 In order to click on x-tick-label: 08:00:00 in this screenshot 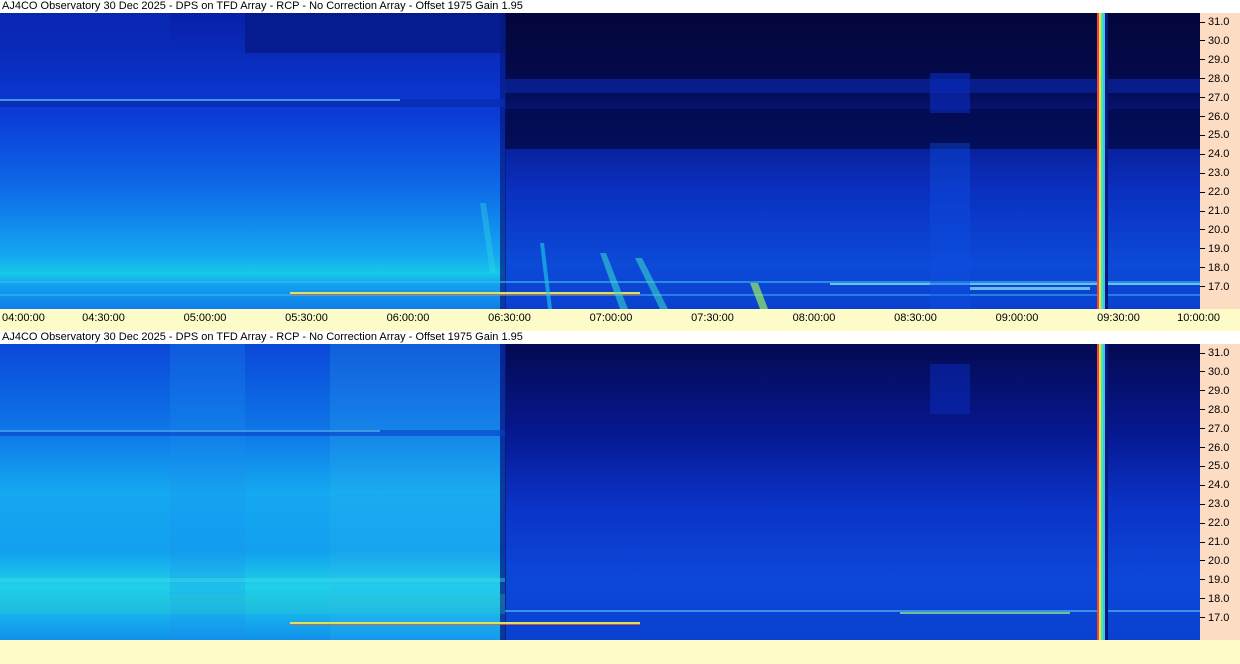, I will do `click(814, 318)`.